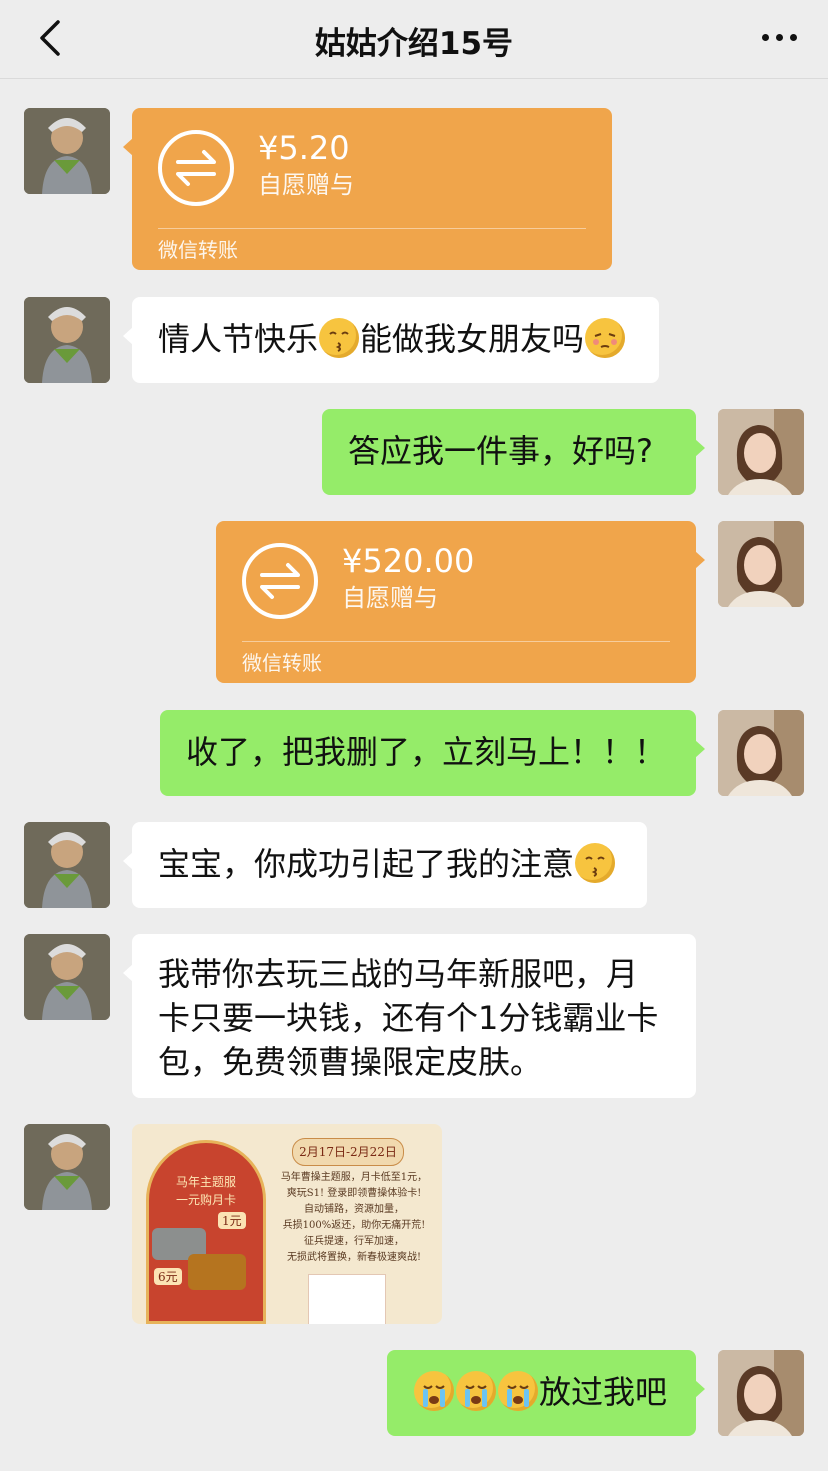 This screenshot has width=828, height=1471. I want to click on message-bubble: 放过我吧, so click(546, 1393).